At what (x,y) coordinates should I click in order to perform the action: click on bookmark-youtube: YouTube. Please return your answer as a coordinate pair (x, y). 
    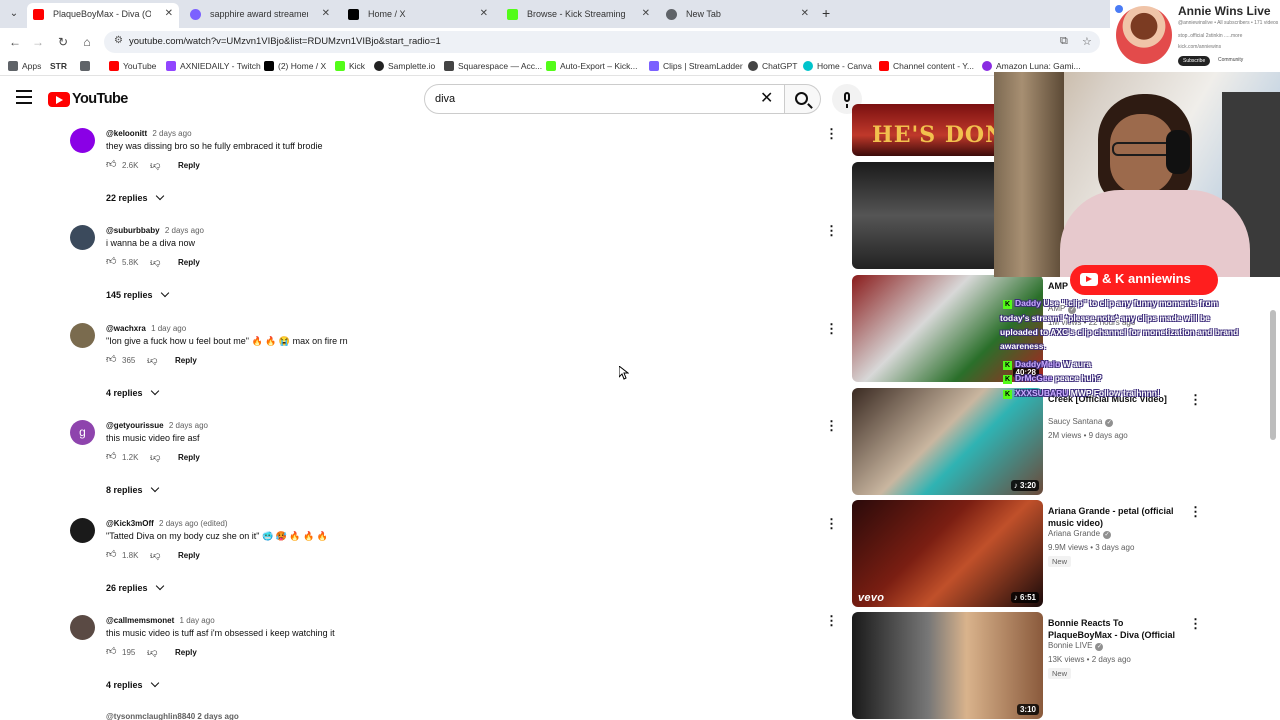
    Looking at the image, I should click on (132, 66).